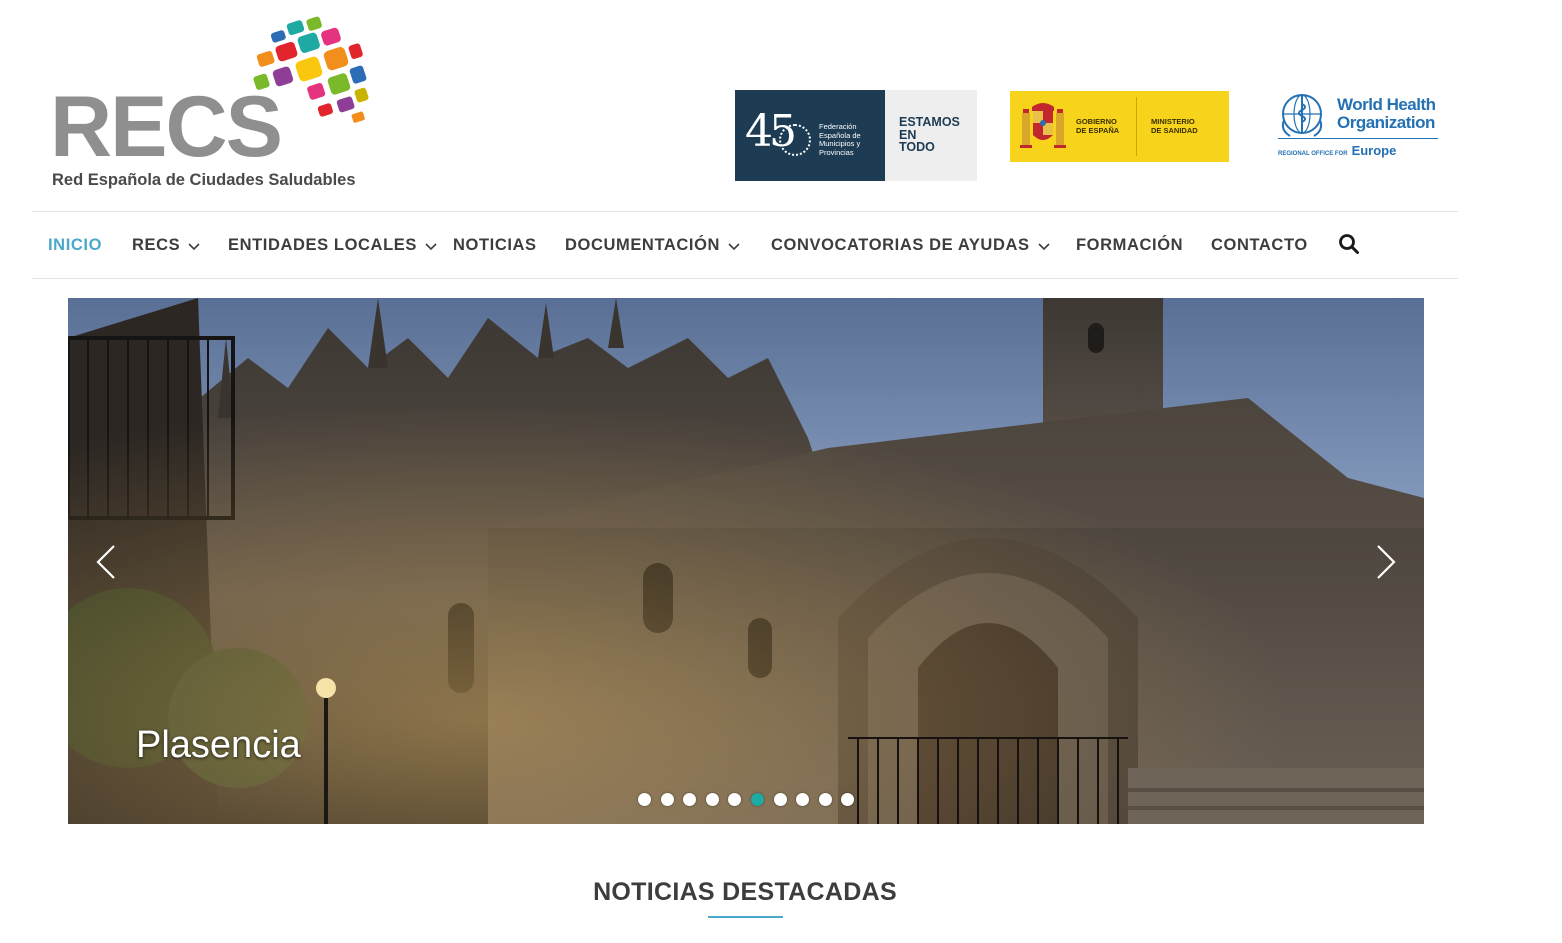 The height and width of the screenshot is (943, 1562). I want to click on nav-item-label: ENTIDADES LOCALES, so click(322, 245).